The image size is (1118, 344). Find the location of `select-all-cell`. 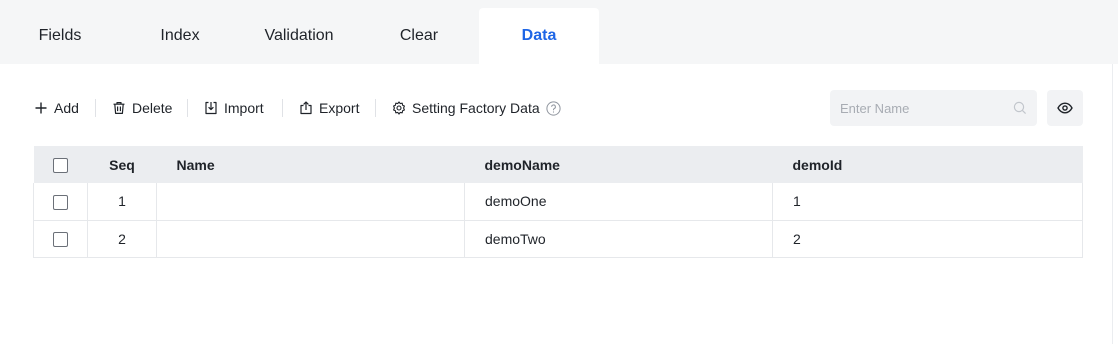

select-all-cell is located at coordinates (60, 164).